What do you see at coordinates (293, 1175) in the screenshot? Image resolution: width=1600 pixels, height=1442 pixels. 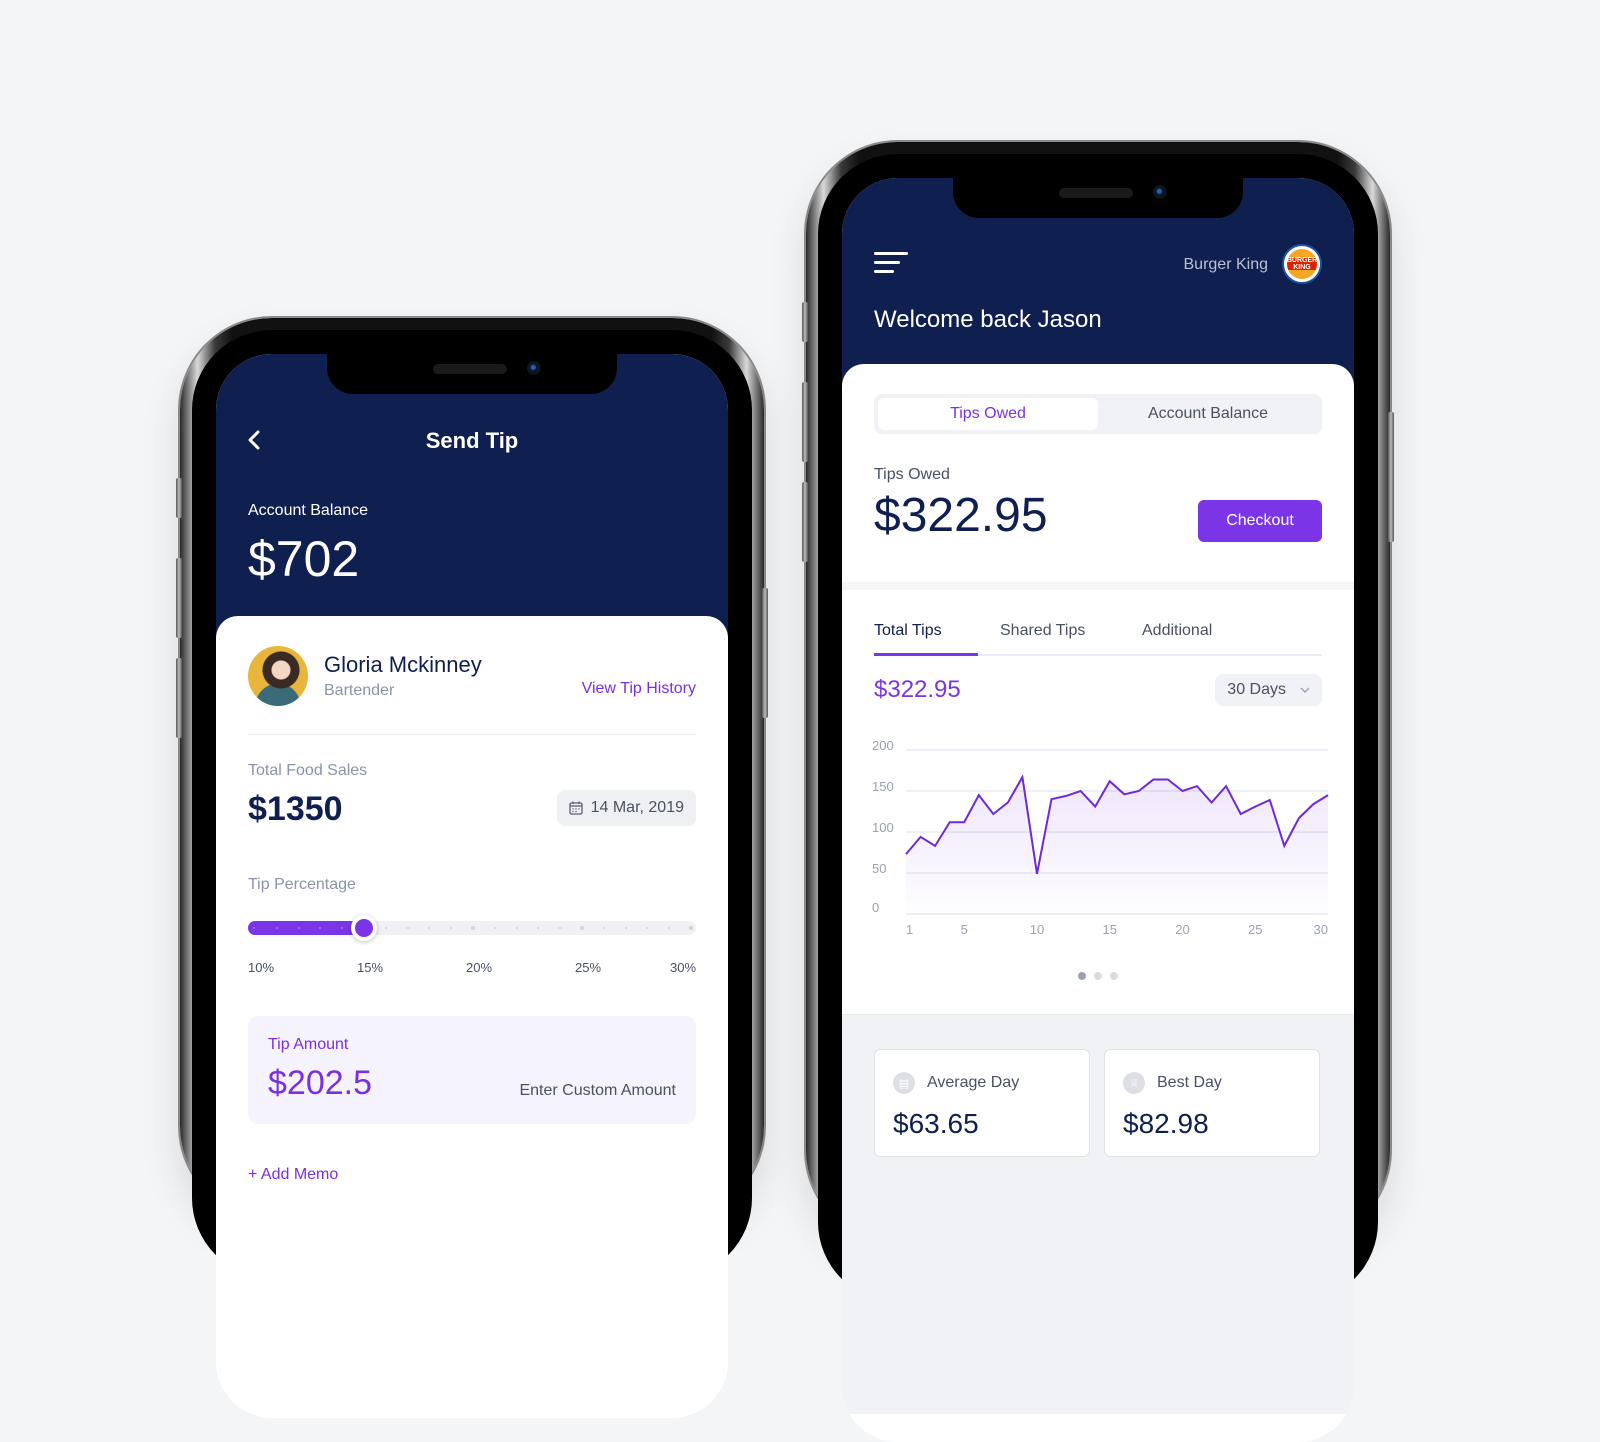 I see `add-memo-link: + Add Memo` at bounding box center [293, 1175].